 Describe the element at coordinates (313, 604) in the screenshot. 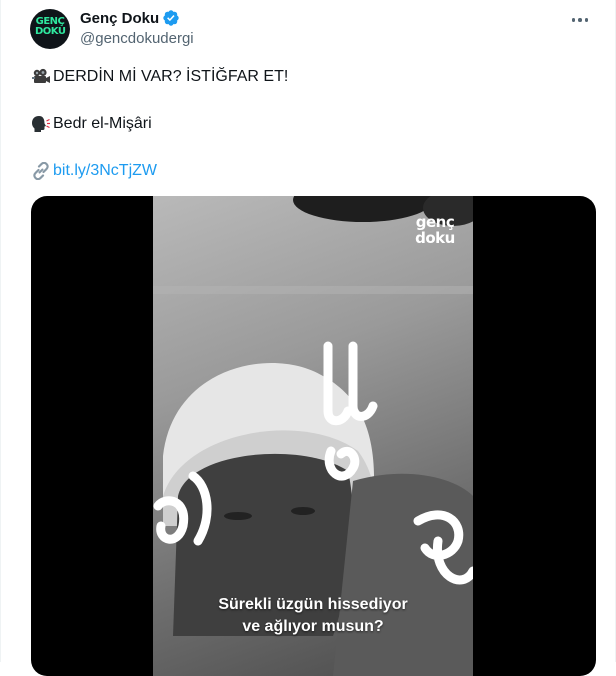

I see `subtitle-line1: Sürekli üzgün hissediyor` at that location.